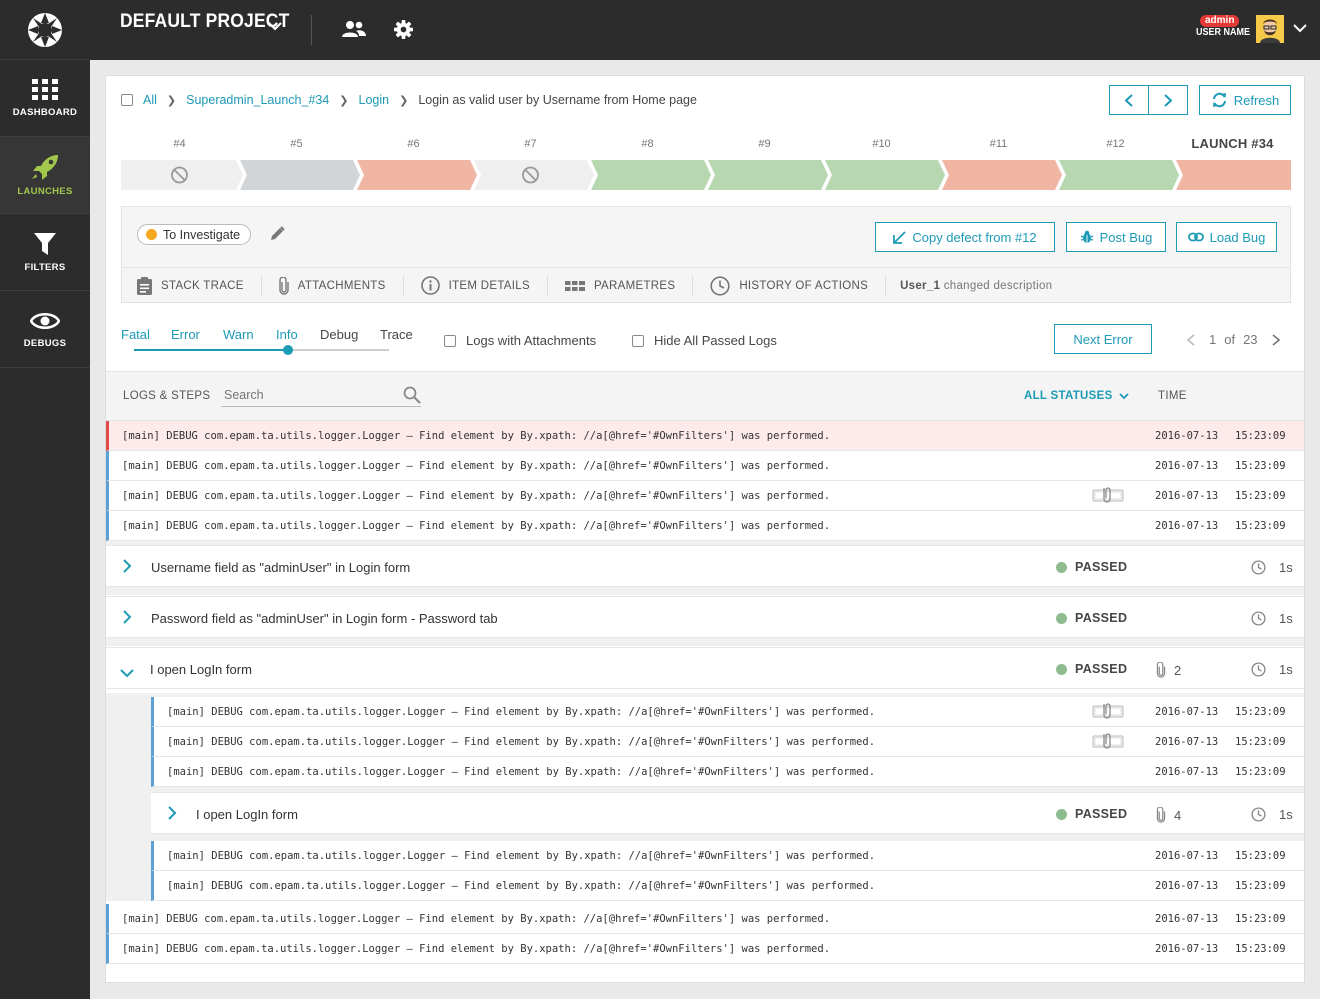 The image size is (1320, 999). I want to click on next-error-button: Next Error, so click(1103, 339).